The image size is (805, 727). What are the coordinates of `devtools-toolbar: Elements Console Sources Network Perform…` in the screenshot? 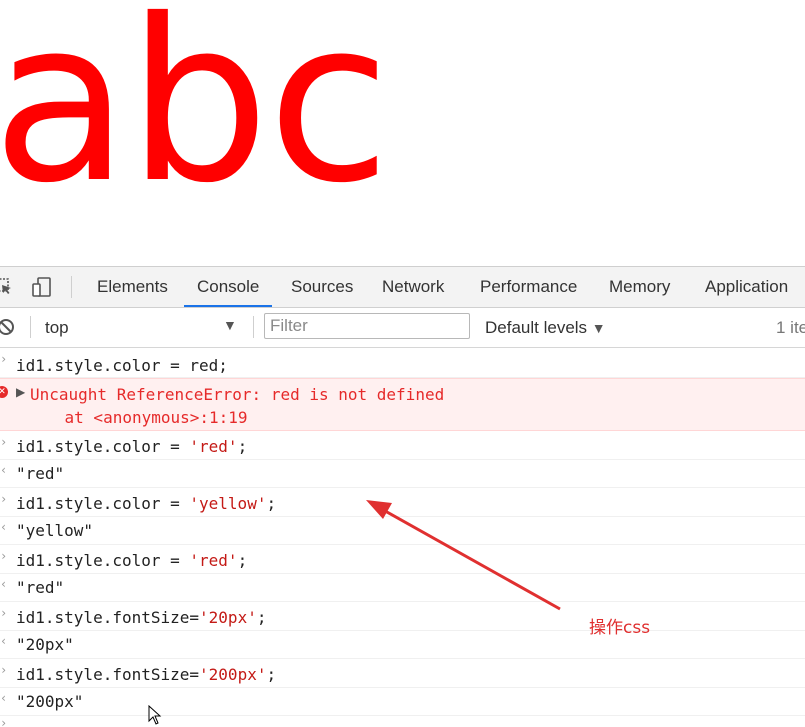 It's located at (402, 287).